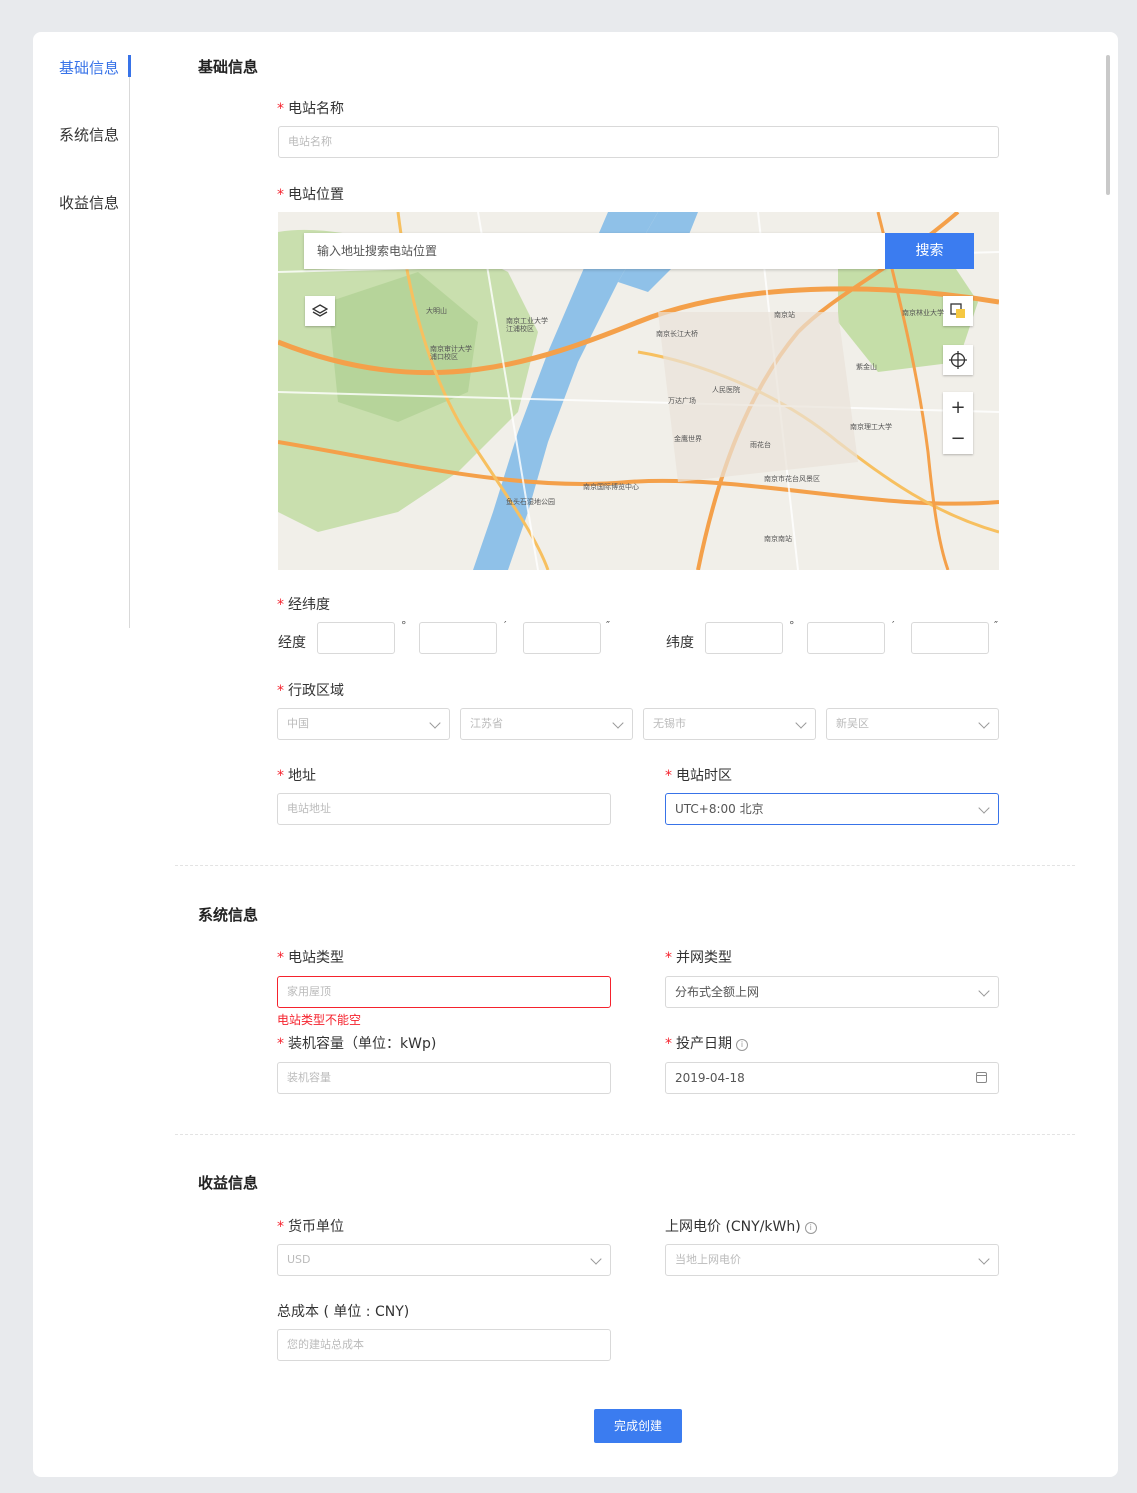 This screenshot has width=1137, height=1493. Describe the element at coordinates (958, 360) in the screenshot. I see `locate-icon` at that location.